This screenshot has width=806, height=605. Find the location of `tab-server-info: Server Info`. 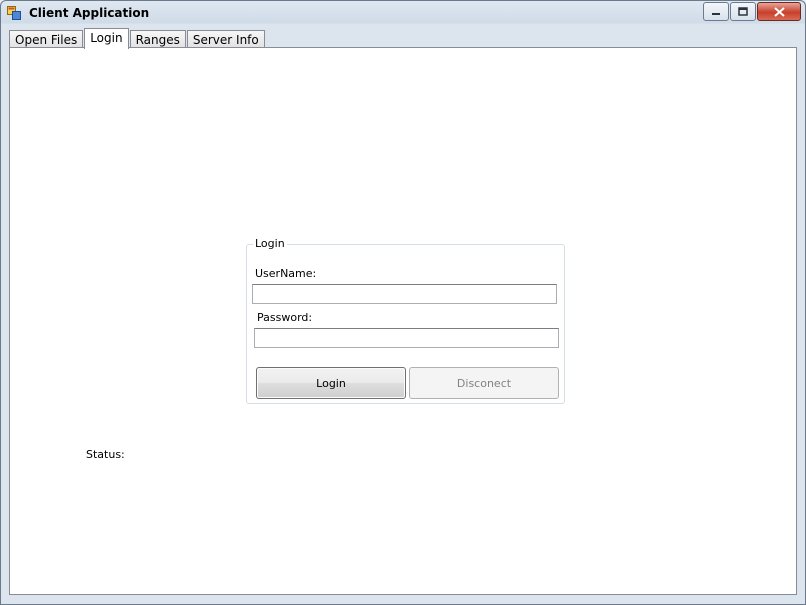

tab-server-info: Server Info is located at coordinates (225, 39).